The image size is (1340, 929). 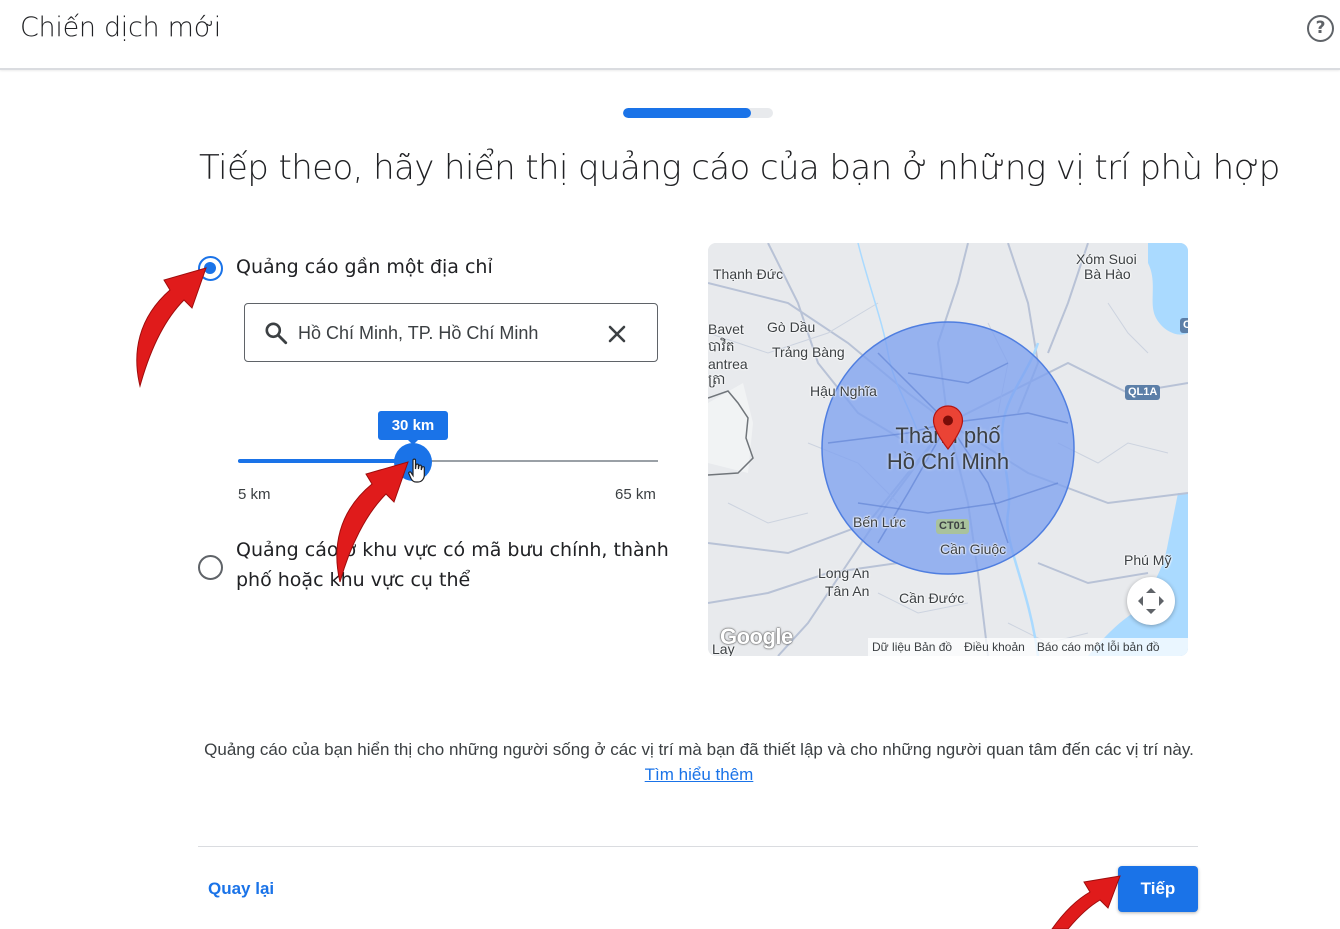 What do you see at coordinates (1106, 259) in the screenshot?
I see `map-place-label: Xóm Suoi` at bounding box center [1106, 259].